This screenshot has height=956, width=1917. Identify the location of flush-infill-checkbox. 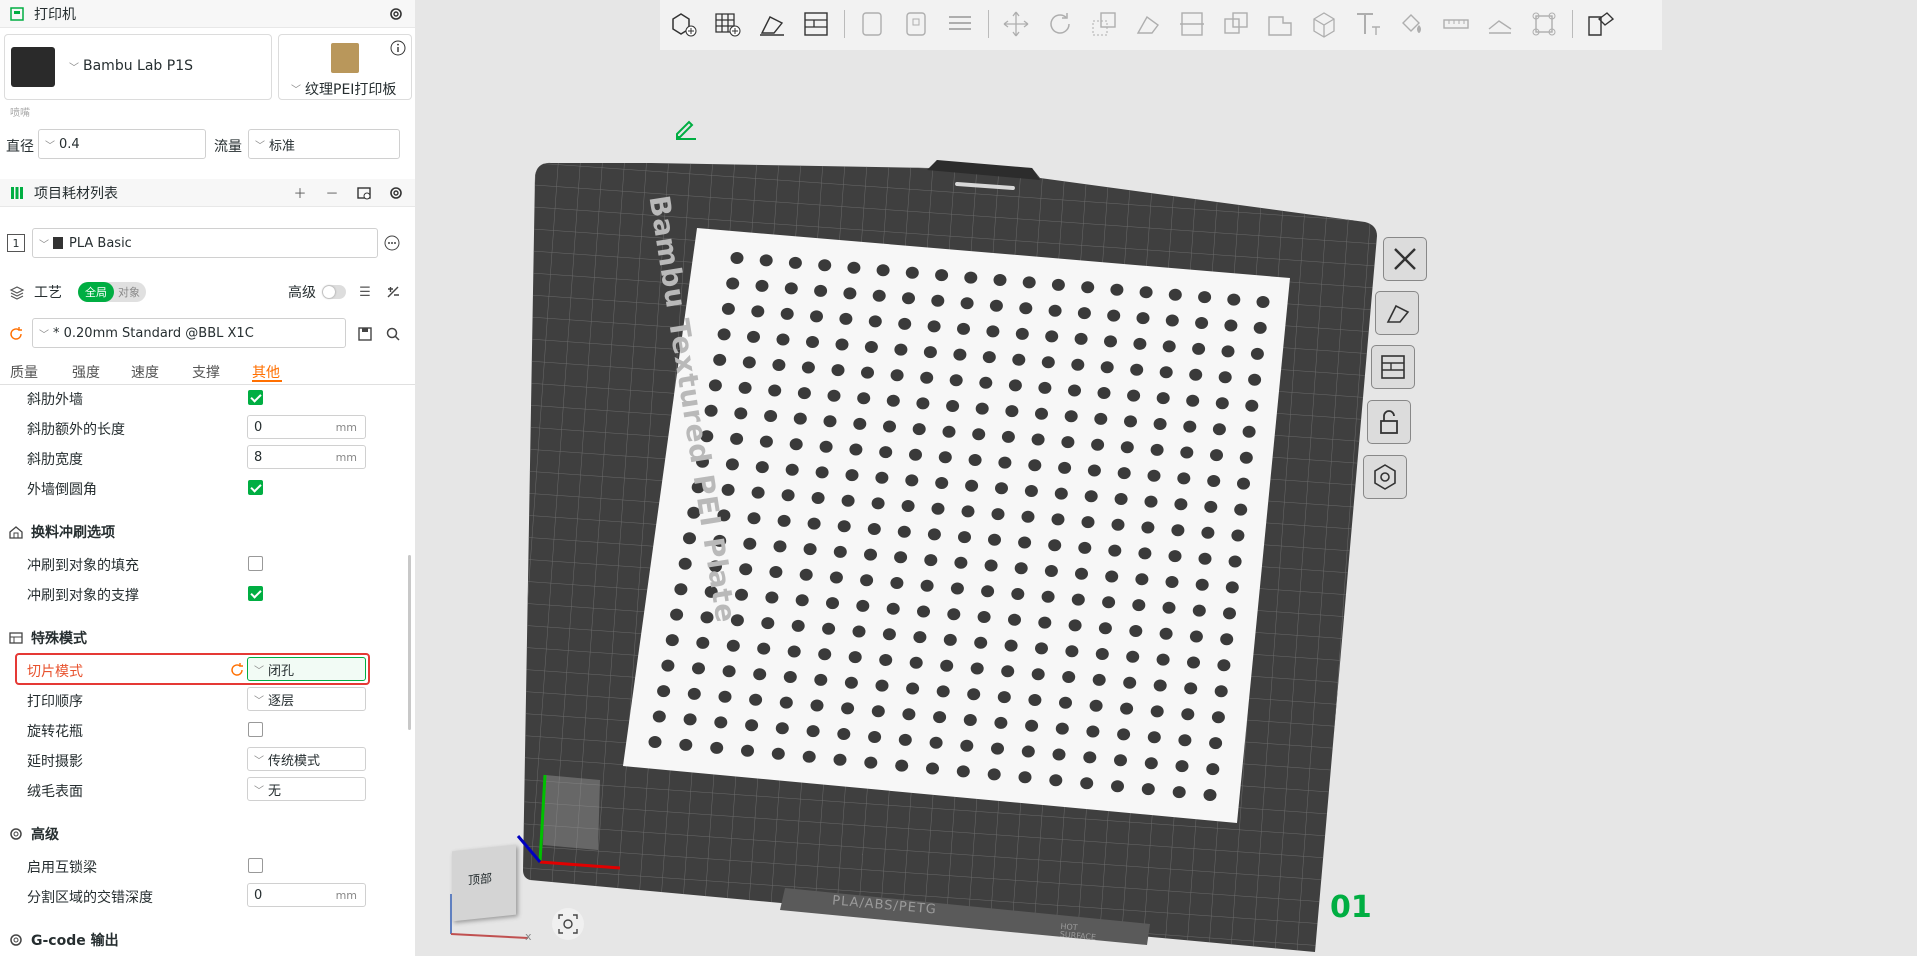
(255, 563).